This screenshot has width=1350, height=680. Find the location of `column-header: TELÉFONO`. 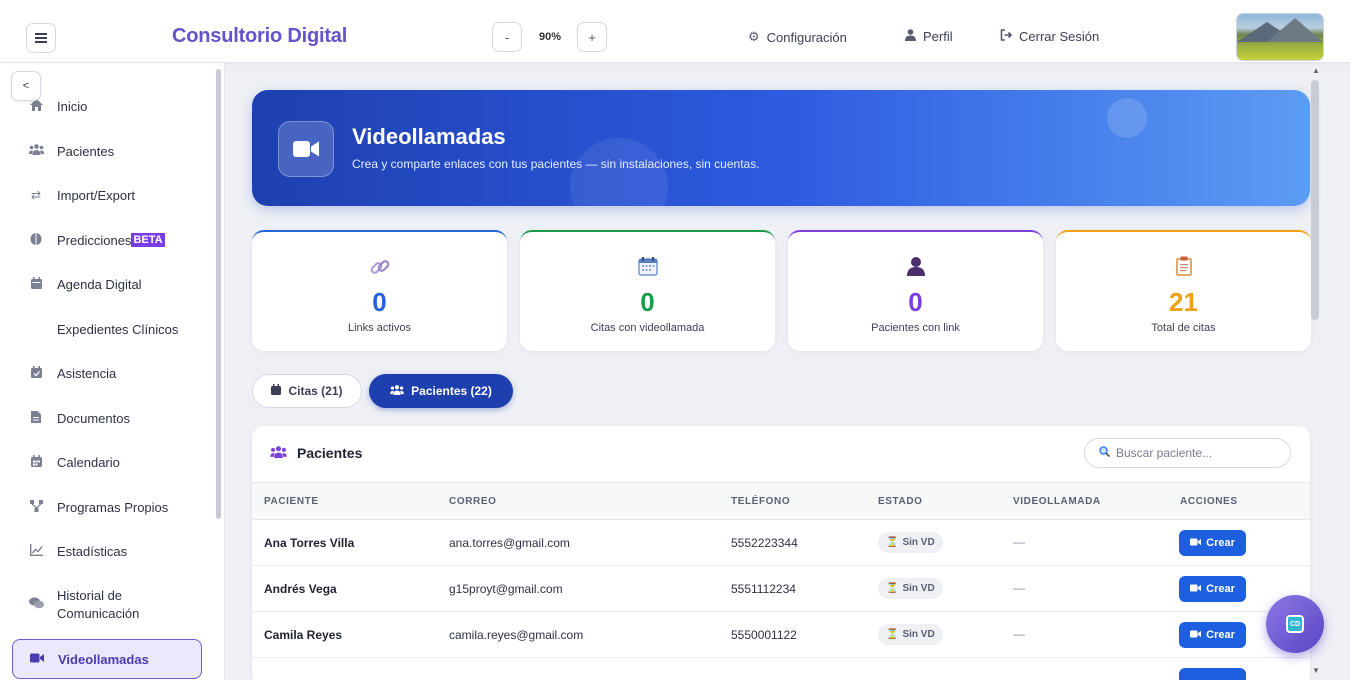

column-header: TELÉFONO is located at coordinates (761, 501).